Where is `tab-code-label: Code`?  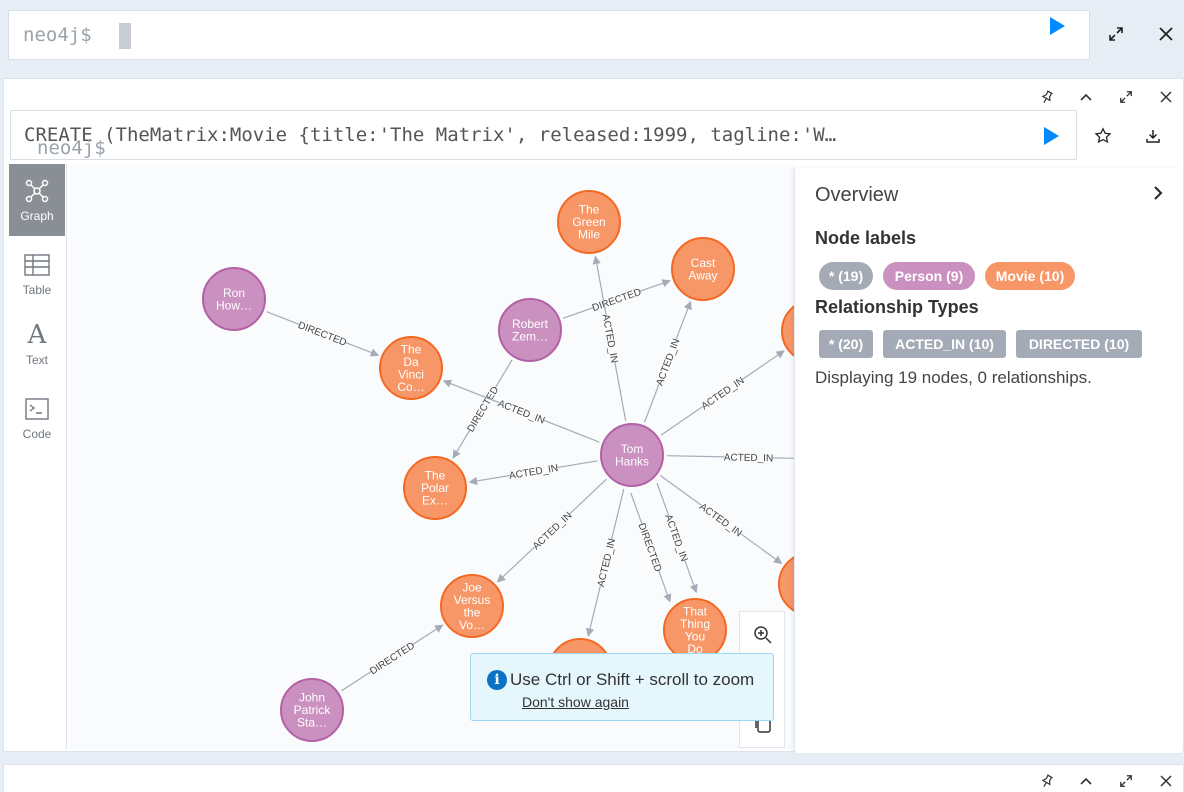
tab-code-label: Code is located at coordinates (37, 434).